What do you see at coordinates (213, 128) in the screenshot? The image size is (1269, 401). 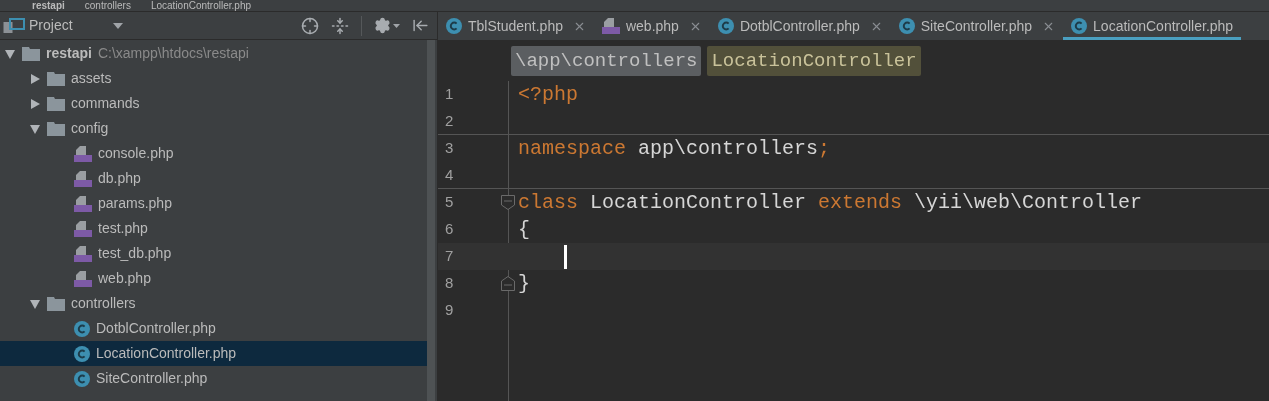 I see `tree-item: config` at bounding box center [213, 128].